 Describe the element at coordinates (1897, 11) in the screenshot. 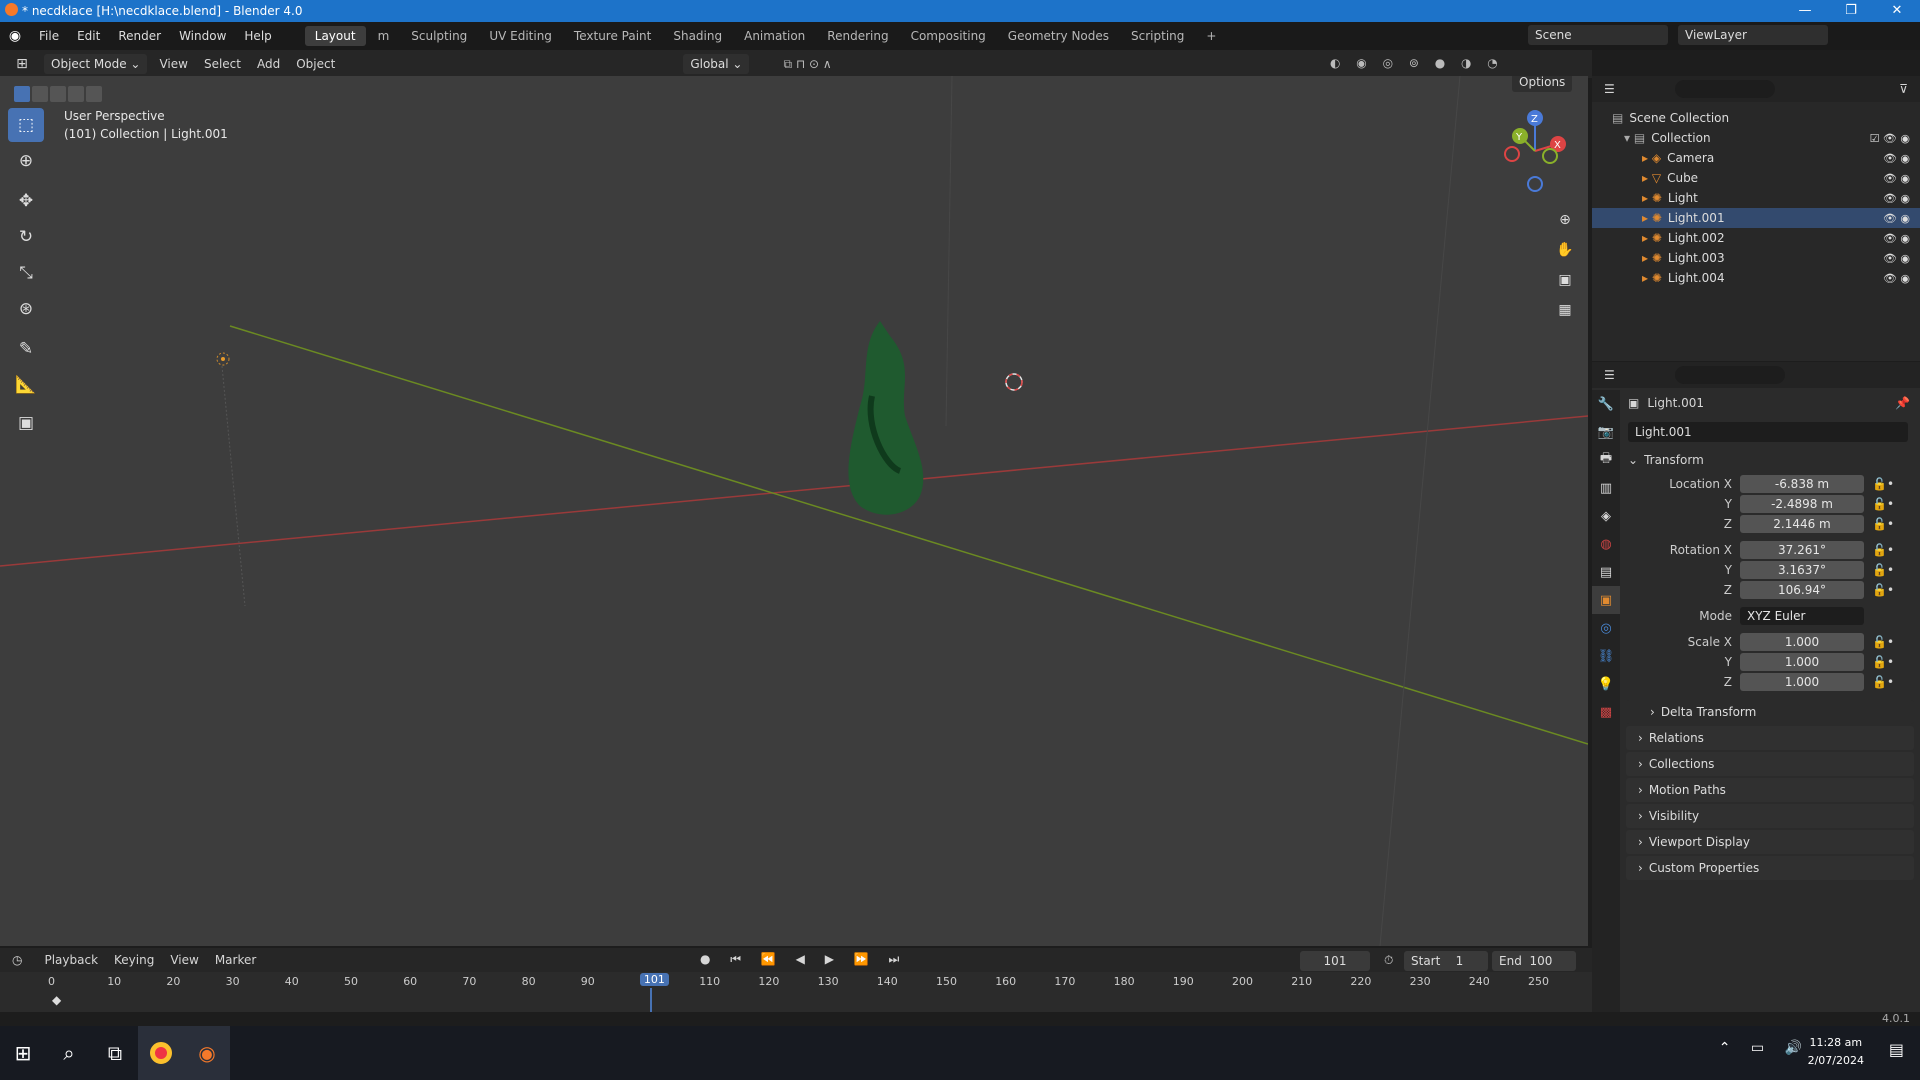

I see `close-button: ✕` at that location.